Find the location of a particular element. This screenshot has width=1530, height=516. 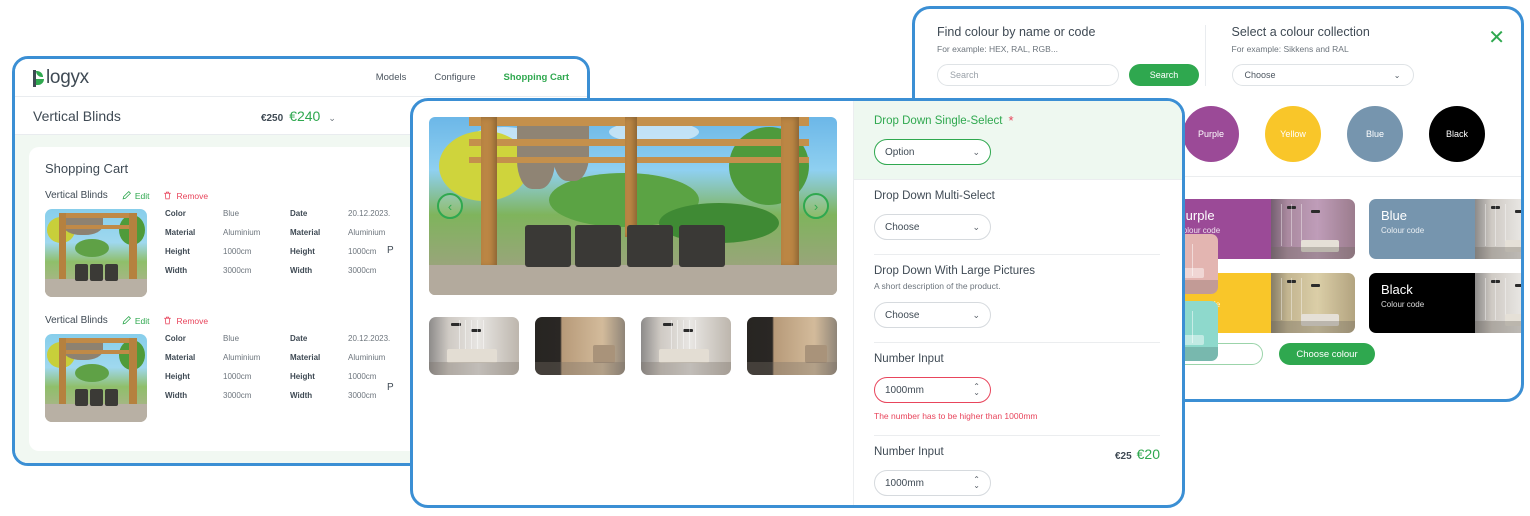

gallery-next-button: › is located at coordinates (816, 206).